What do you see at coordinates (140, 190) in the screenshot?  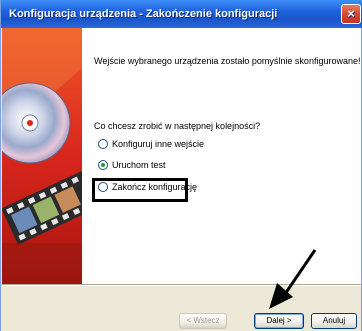 I see `highlight-frame` at bounding box center [140, 190].